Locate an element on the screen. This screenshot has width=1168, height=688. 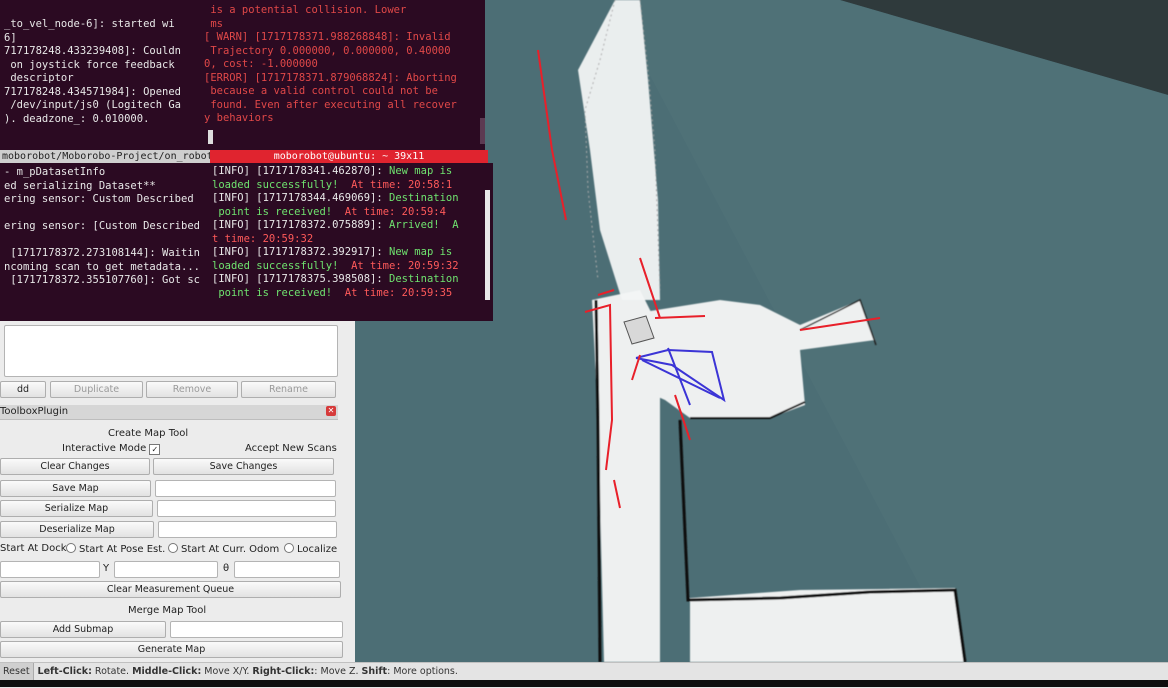
status-middle-click: Middle-Click: is located at coordinates (167, 671).